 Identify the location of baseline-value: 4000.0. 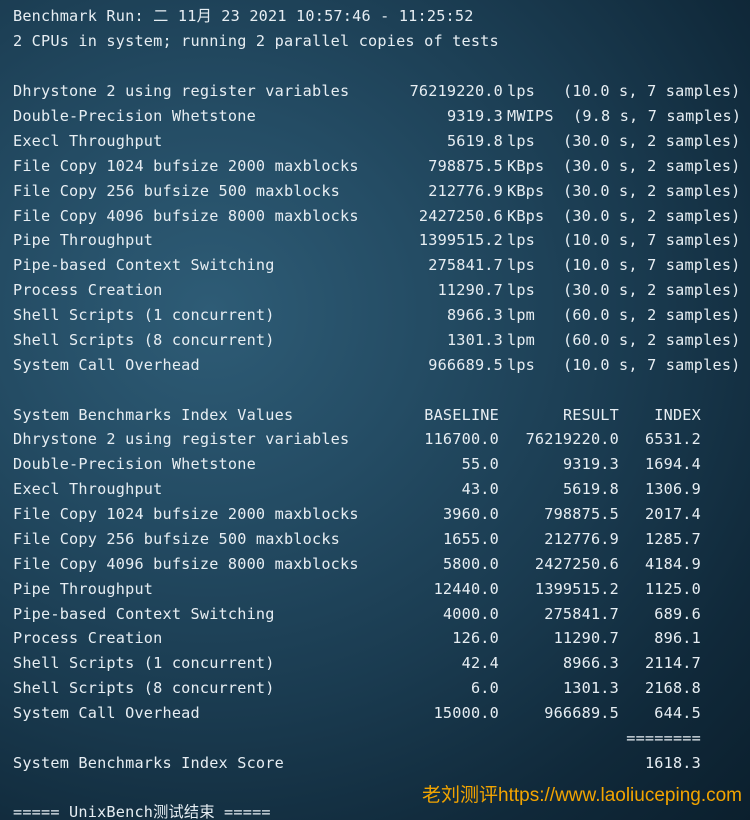
(470, 614).